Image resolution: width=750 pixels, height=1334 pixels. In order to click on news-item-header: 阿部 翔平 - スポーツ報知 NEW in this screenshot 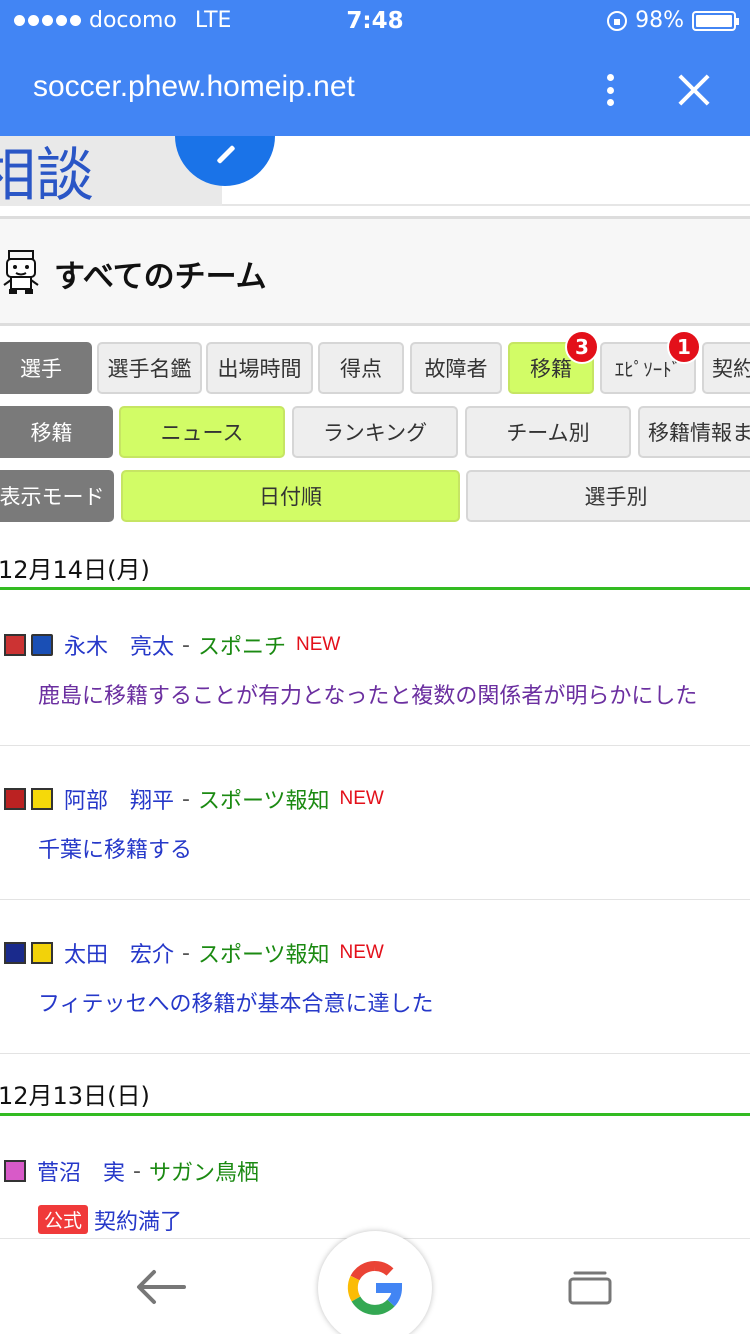, I will do `click(194, 799)`.